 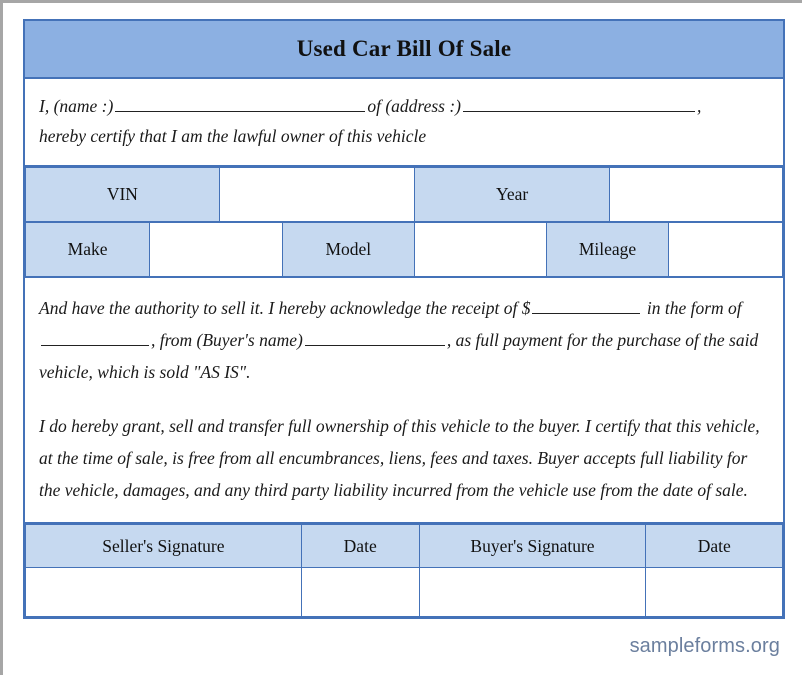 What do you see at coordinates (532, 592) in the screenshot?
I see `buyer-signature-field` at bounding box center [532, 592].